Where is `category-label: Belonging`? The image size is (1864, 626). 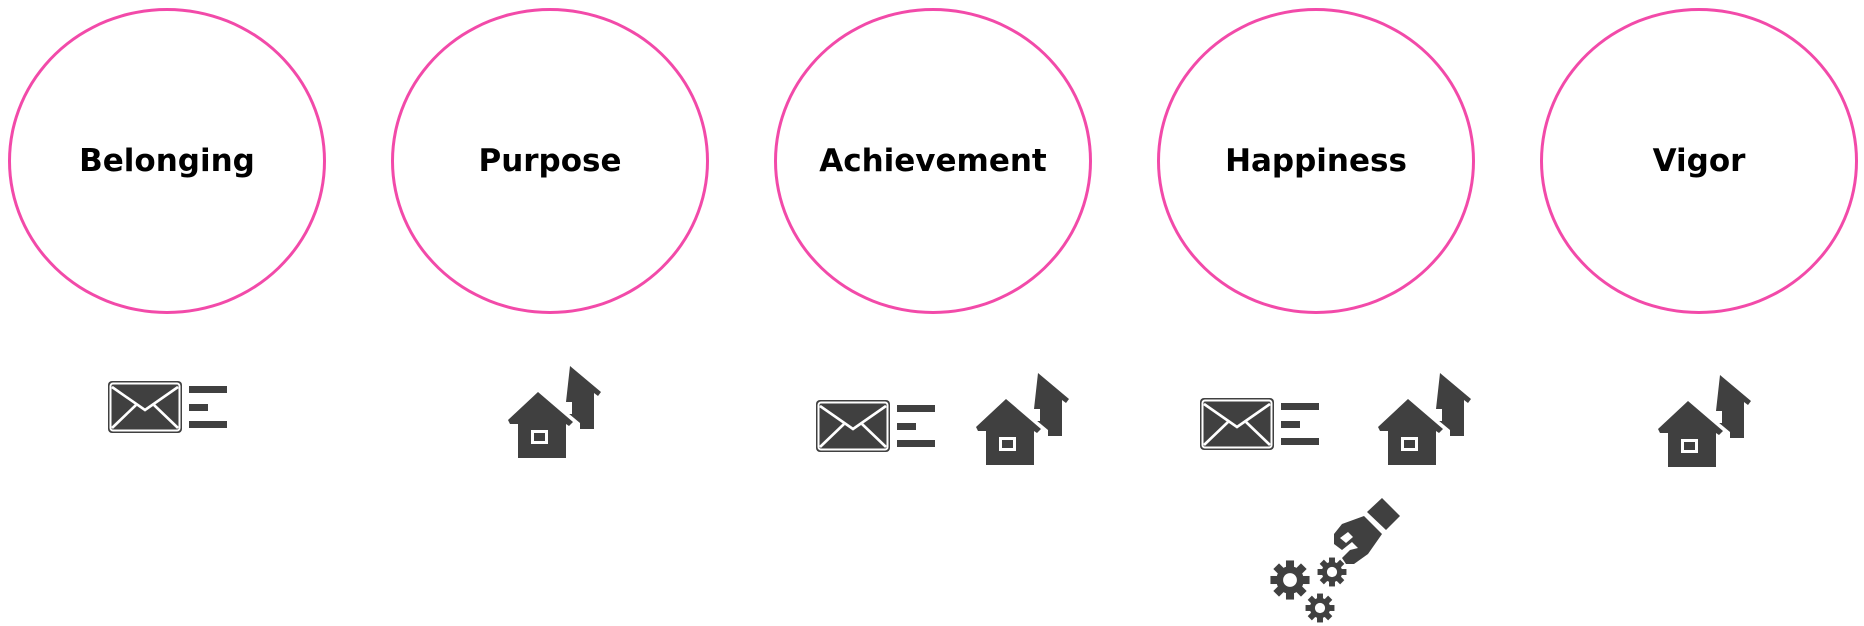
category-label: Belonging is located at coordinates (167, 161).